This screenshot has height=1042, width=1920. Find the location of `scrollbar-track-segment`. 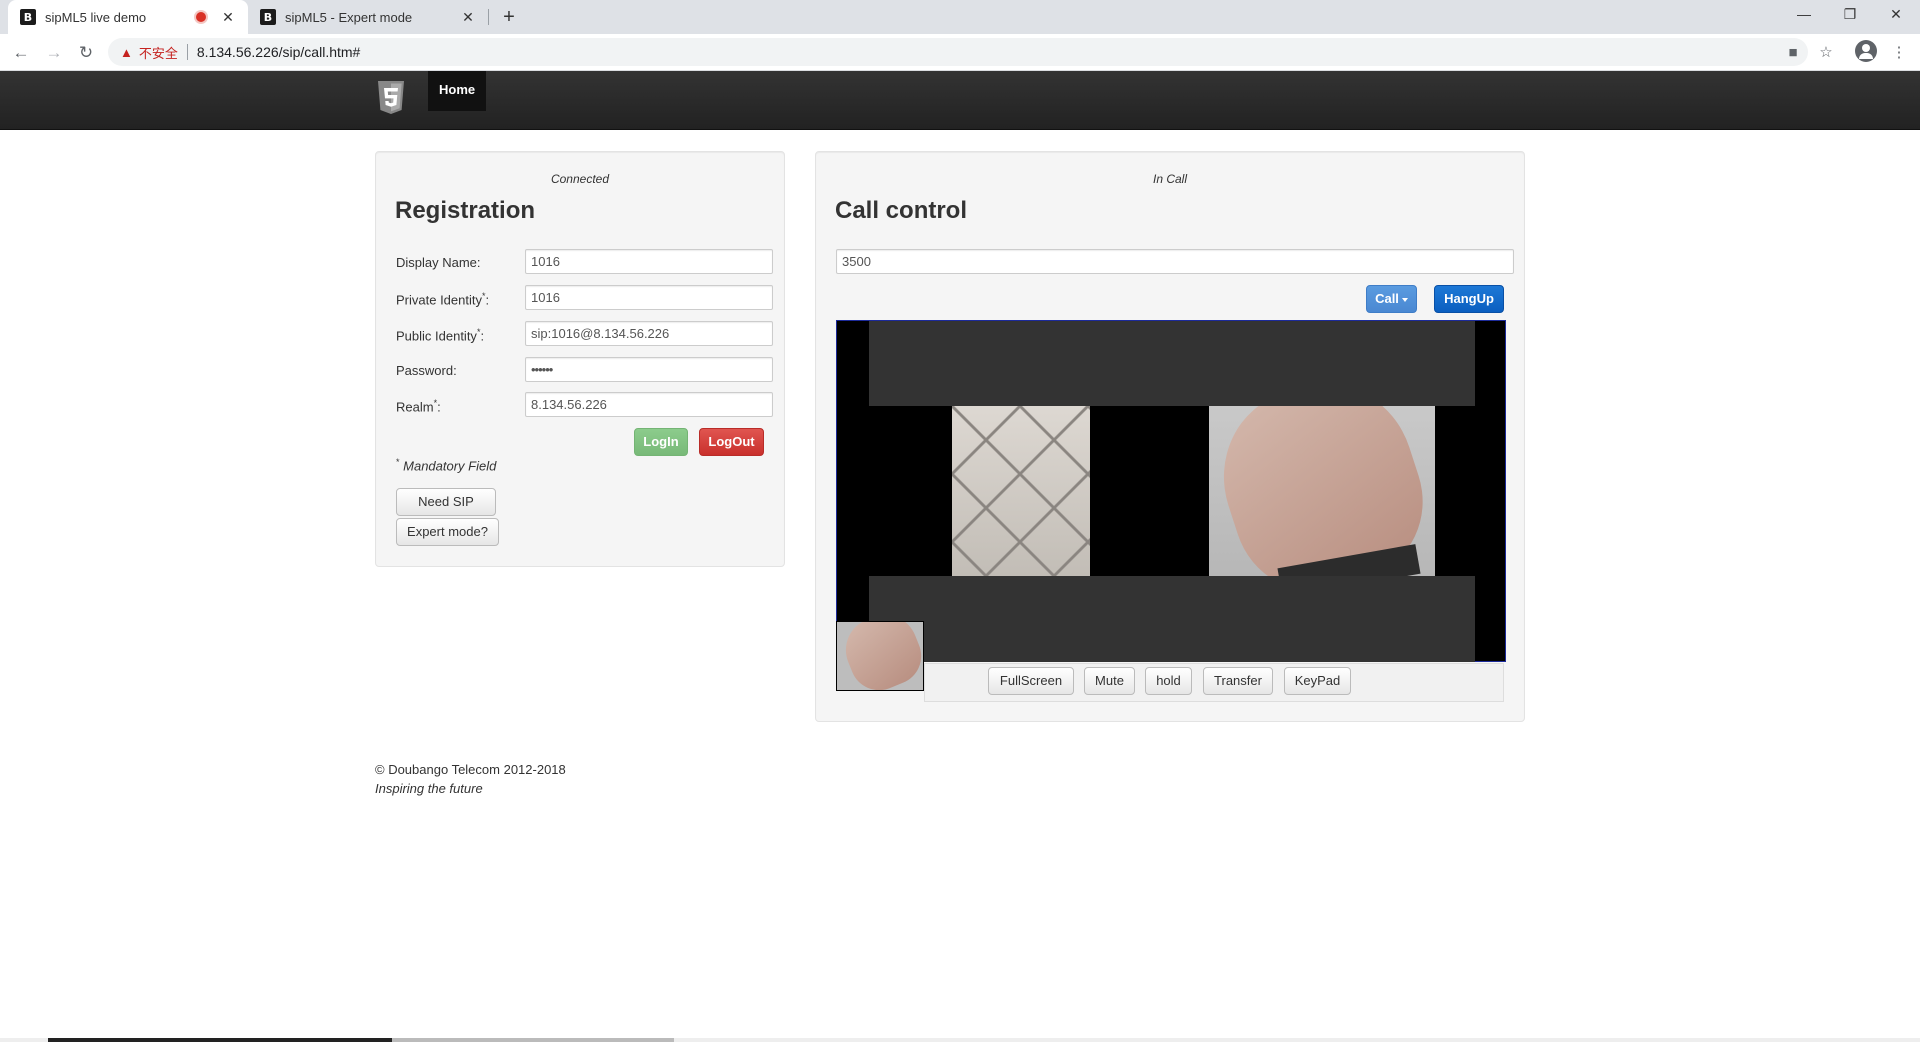

scrollbar-track-segment is located at coordinates (533, 1040).